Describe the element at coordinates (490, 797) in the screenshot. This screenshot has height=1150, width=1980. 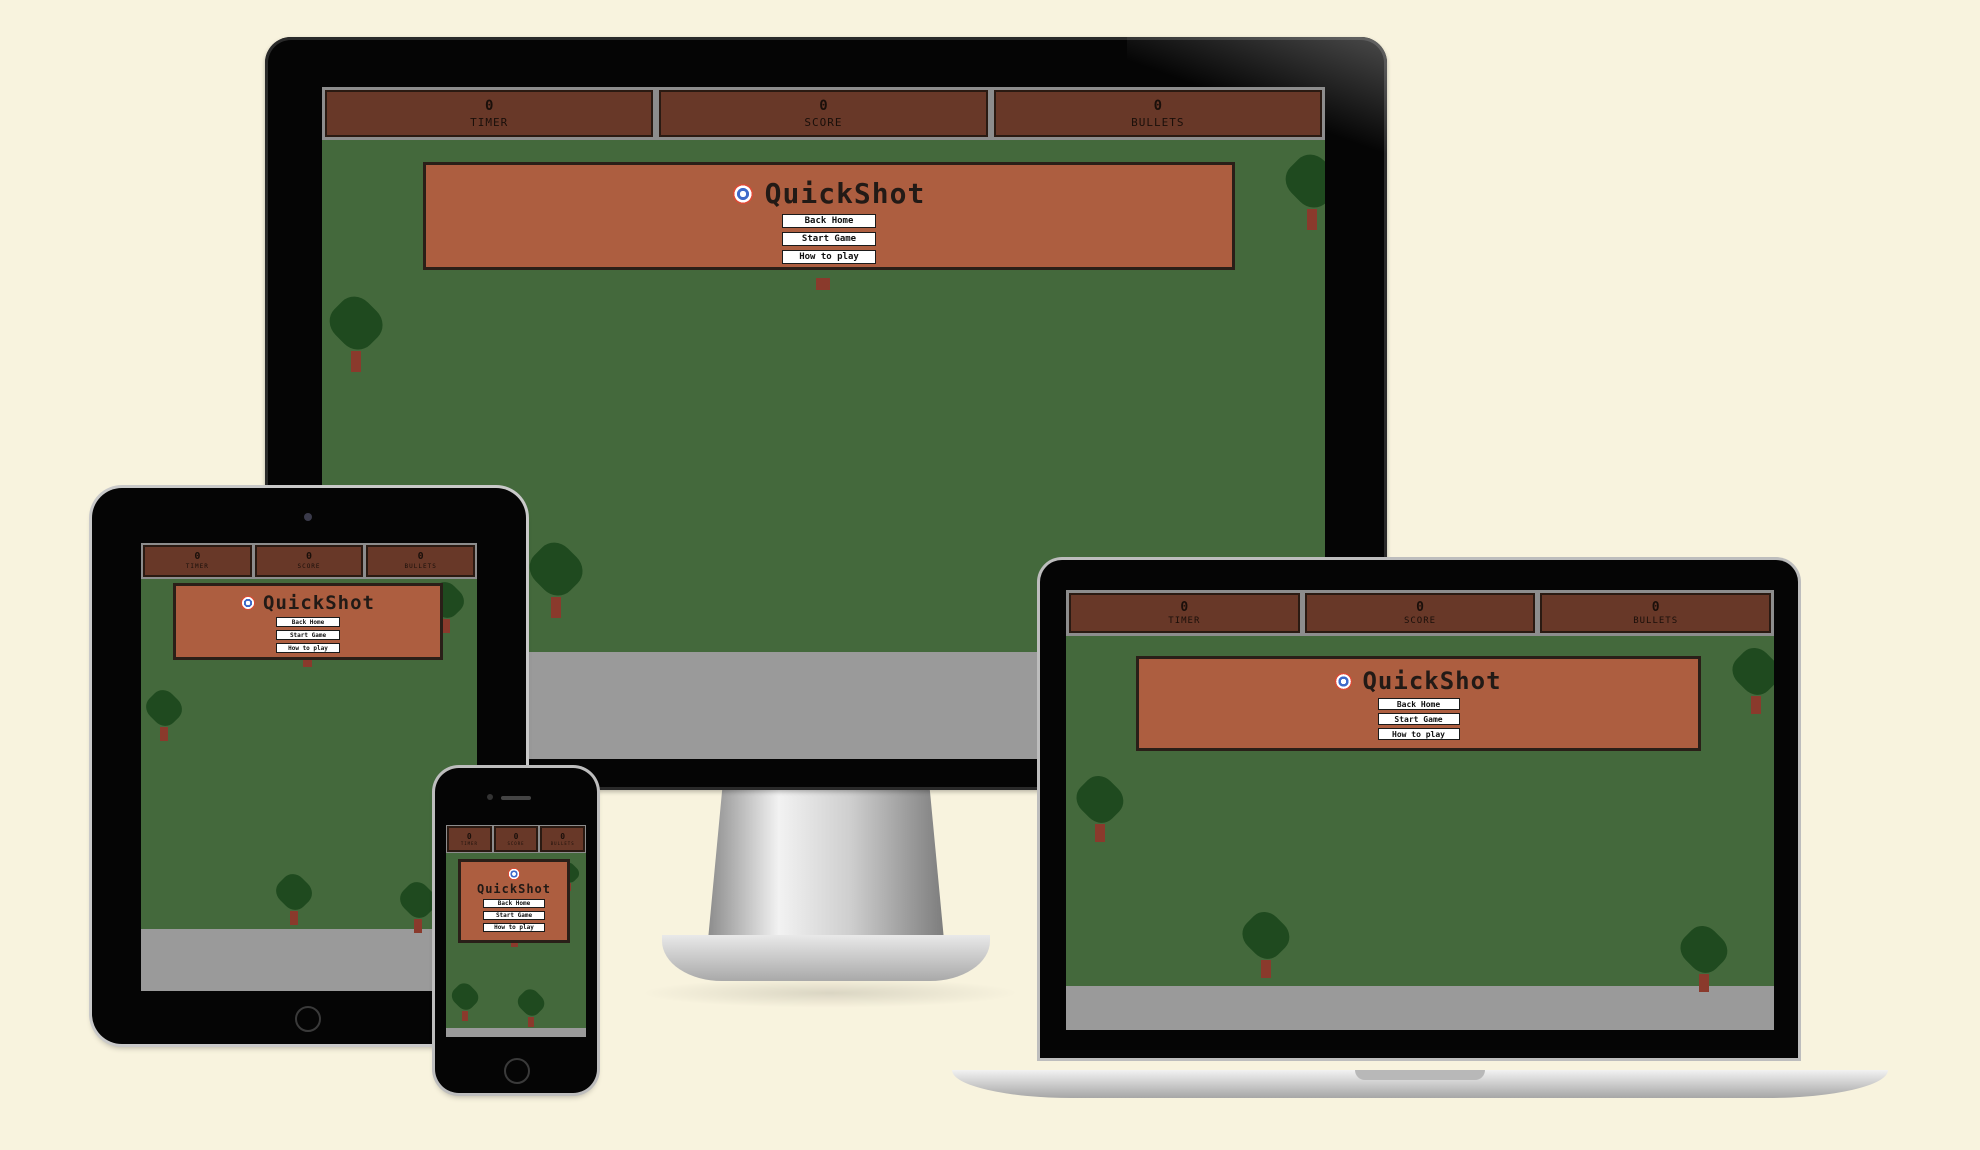
I see `phone-camera` at that location.